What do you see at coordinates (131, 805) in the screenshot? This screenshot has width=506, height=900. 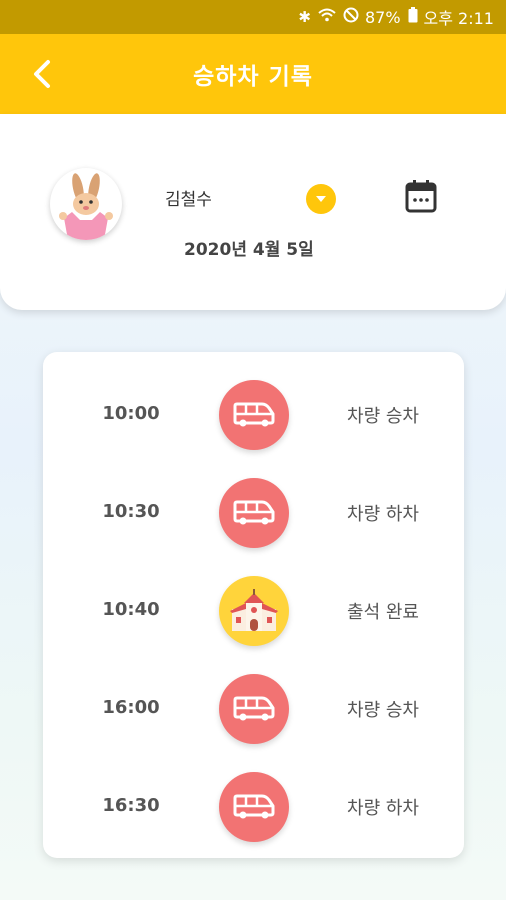 I see `record-time: 16:30` at bounding box center [131, 805].